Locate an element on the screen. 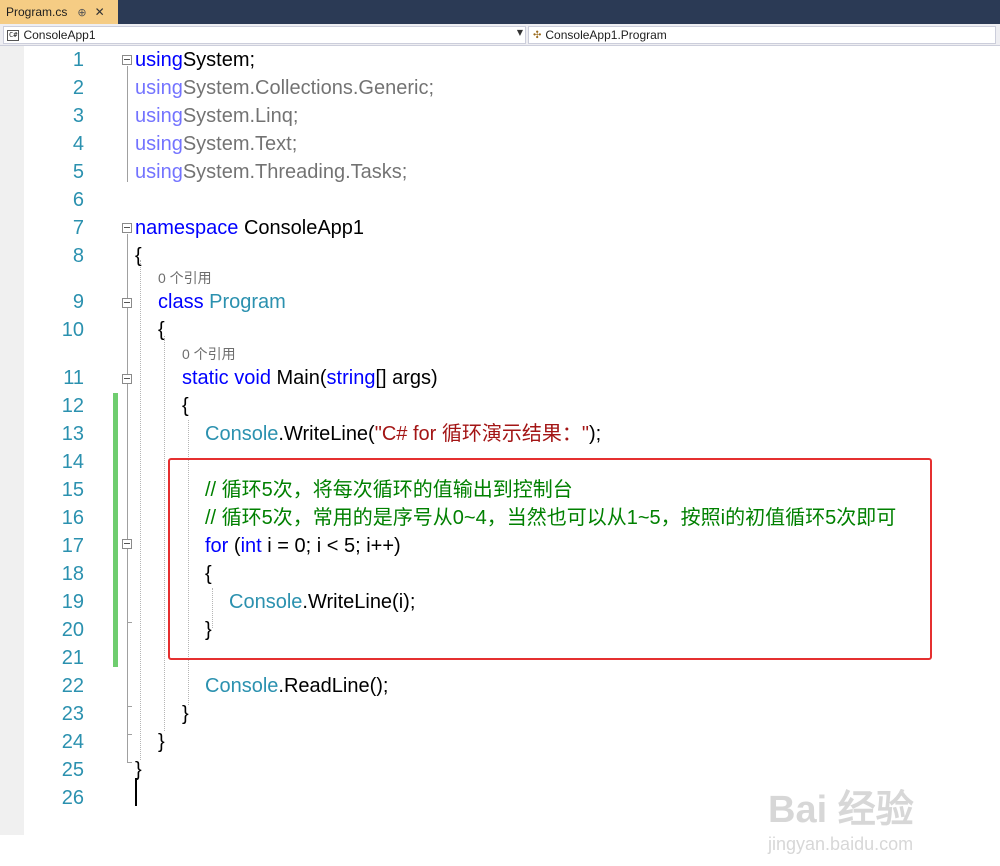 The height and width of the screenshot is (866, 1000). line-number: 11 is located at coordinates (73, 378).